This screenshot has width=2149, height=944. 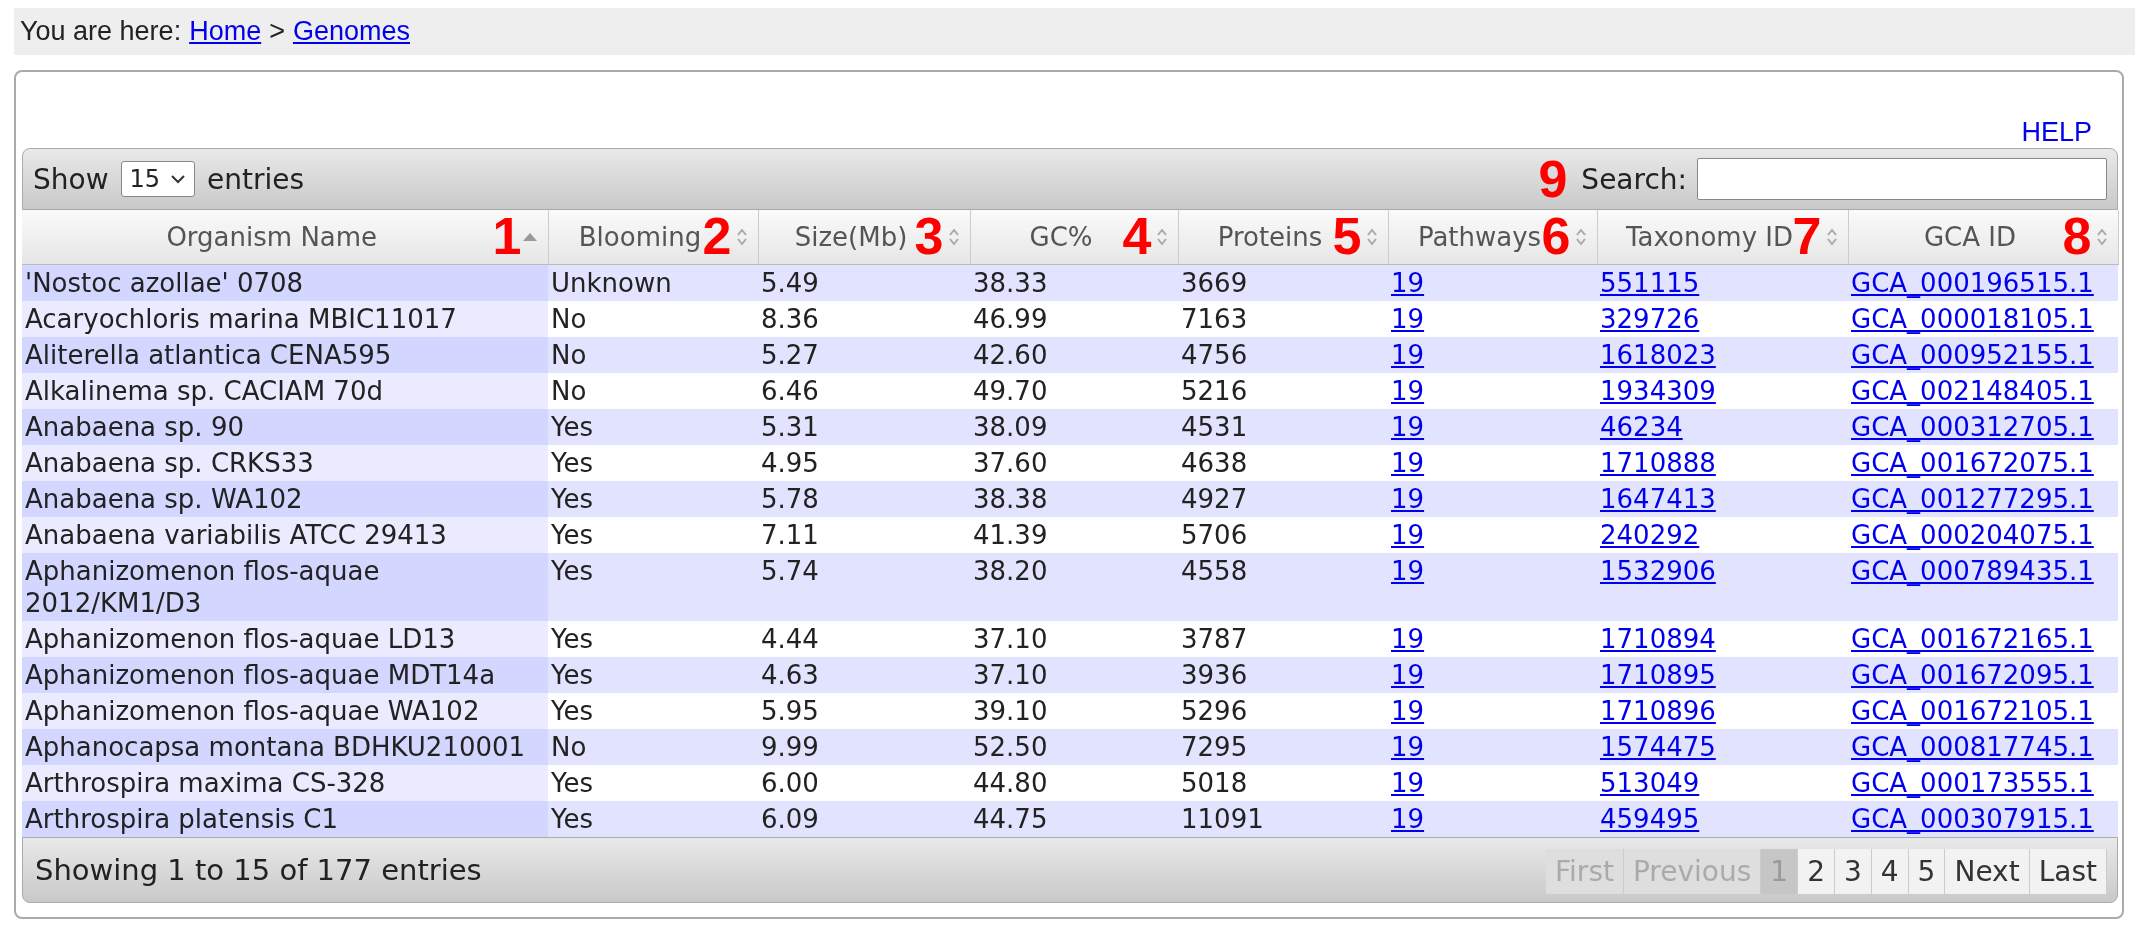 What do you see at coordinates (1658, 391) in the screenshot?
I see `table-link: 1934309` at bounding box center [1658, 391].